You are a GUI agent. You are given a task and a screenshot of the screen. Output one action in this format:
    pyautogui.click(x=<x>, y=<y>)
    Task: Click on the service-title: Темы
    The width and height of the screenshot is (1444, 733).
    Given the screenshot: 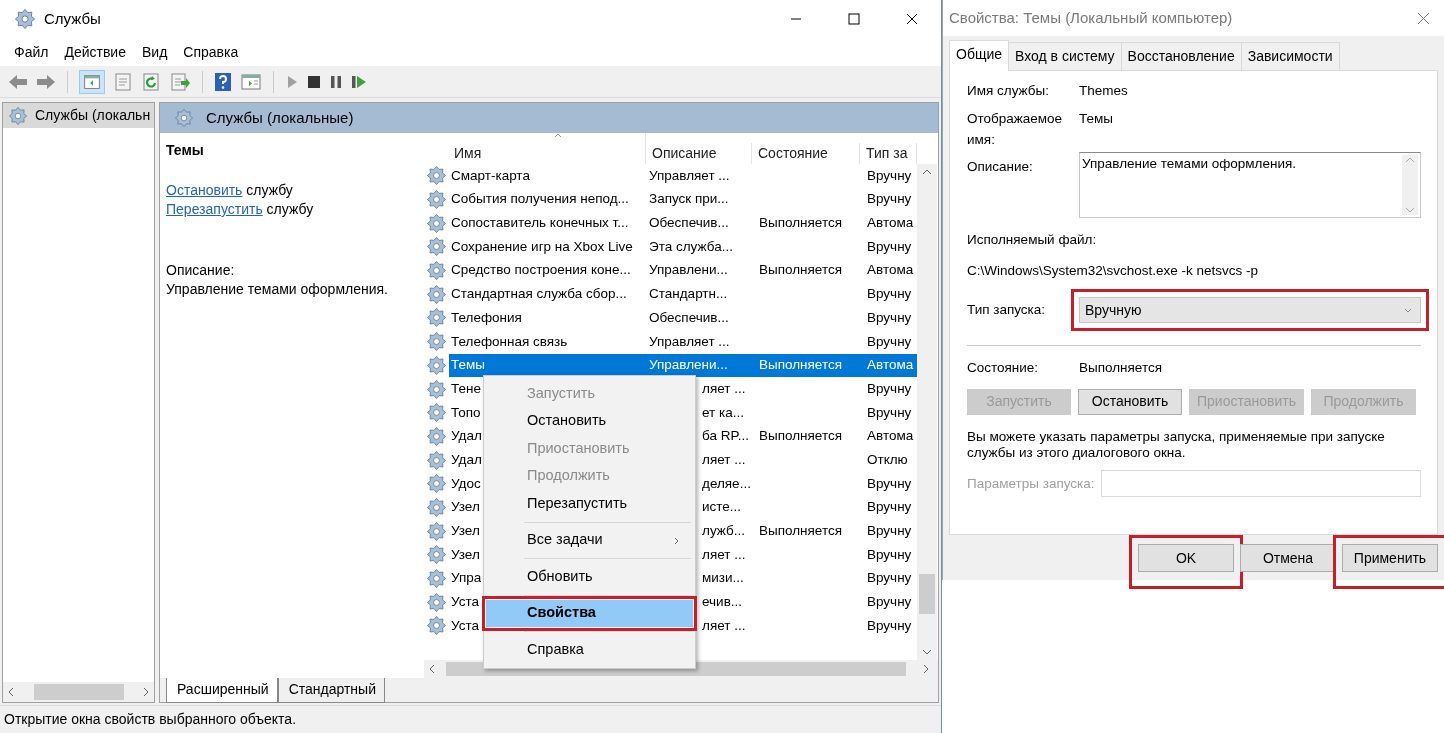 What is the action you would take?
    pyautogui.click(x=185, y=150)
    